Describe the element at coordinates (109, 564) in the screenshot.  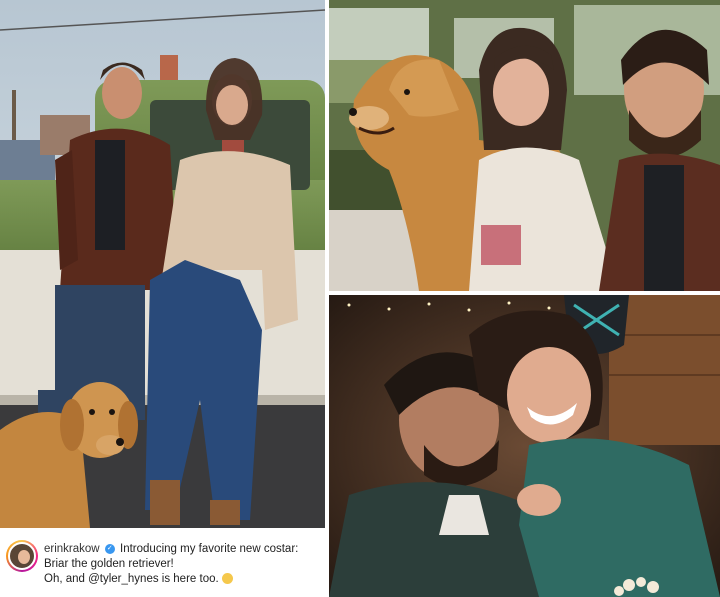
I see `caption-line2: Briar the golden retriever!` at that location.